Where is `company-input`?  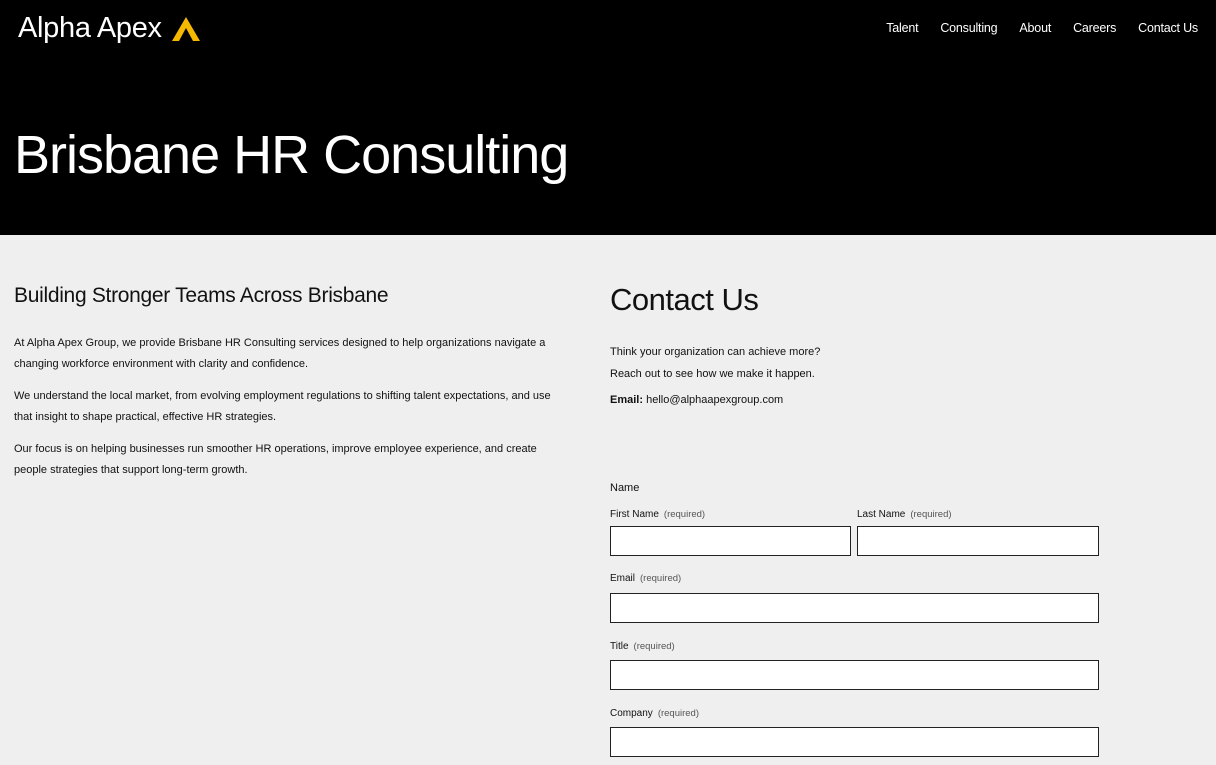 company-input is located at coordinates (854, 742).